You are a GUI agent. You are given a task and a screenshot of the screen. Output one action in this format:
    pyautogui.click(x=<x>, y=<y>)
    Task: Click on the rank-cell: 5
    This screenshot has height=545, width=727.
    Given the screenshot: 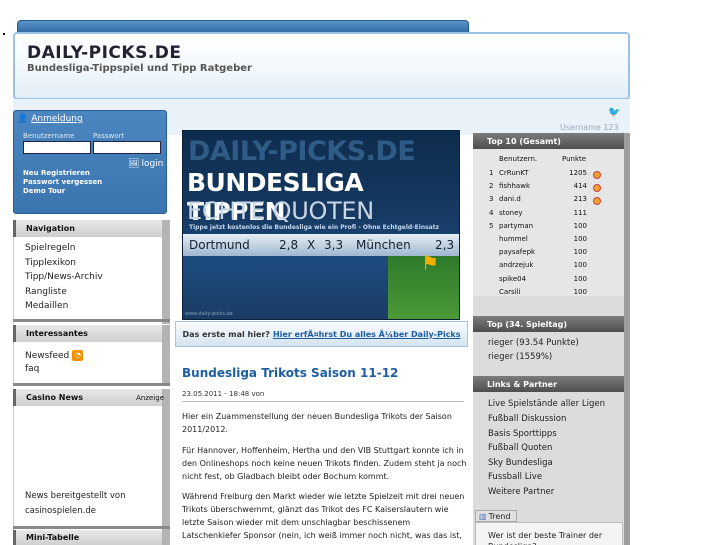 What is the action you would take?
    pyautogui.click(x=491, y=225)
    